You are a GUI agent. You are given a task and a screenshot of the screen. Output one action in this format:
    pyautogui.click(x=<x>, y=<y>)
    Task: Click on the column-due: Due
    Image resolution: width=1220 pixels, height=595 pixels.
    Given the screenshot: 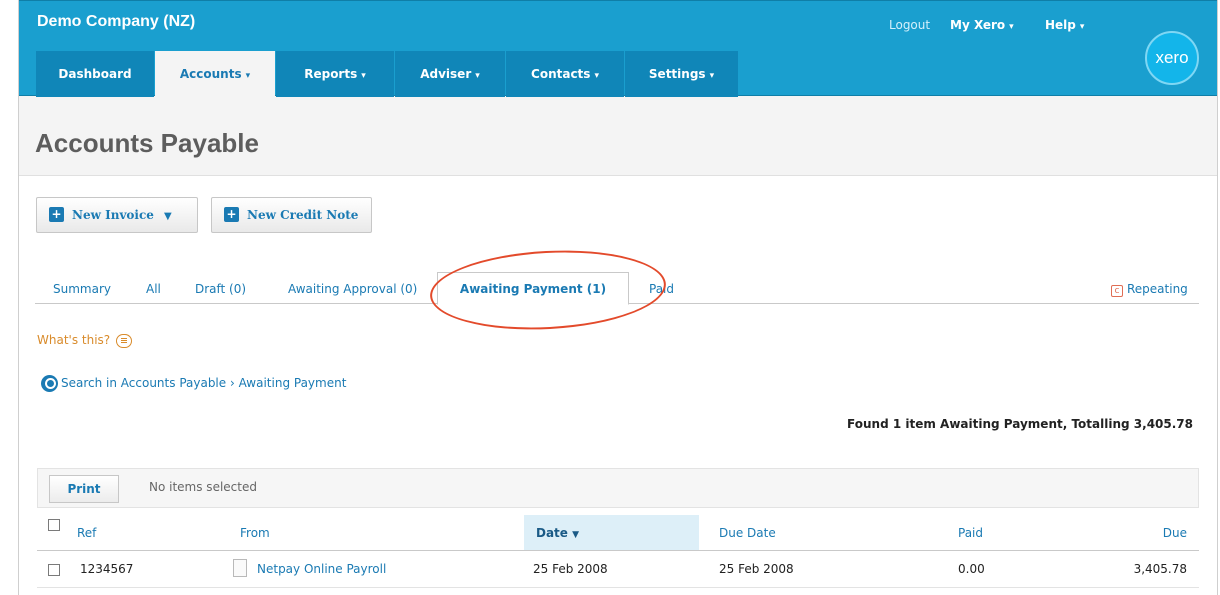 What is the action you would take?
    pyautogui.click(x=1175, y=533)
    